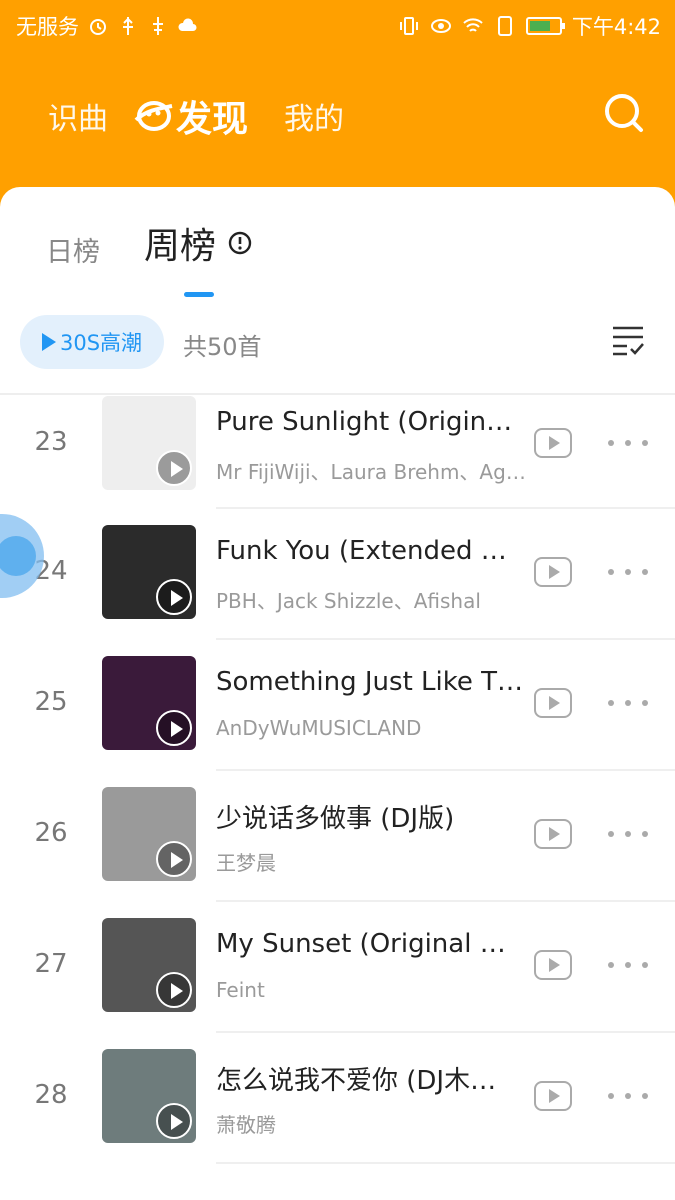 The width and height of the screenshot is (675, 1200). I want to click on song-count: 共50首, so click(222, 347).